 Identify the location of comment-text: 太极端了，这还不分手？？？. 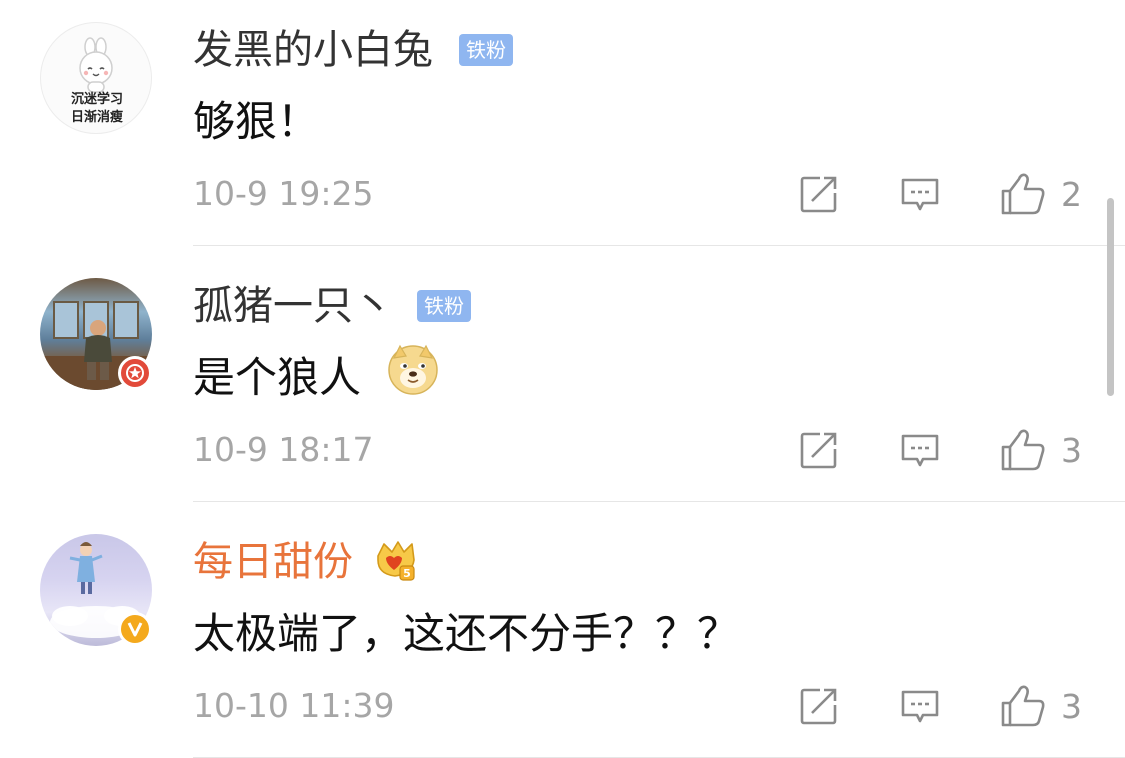
(466, 633).